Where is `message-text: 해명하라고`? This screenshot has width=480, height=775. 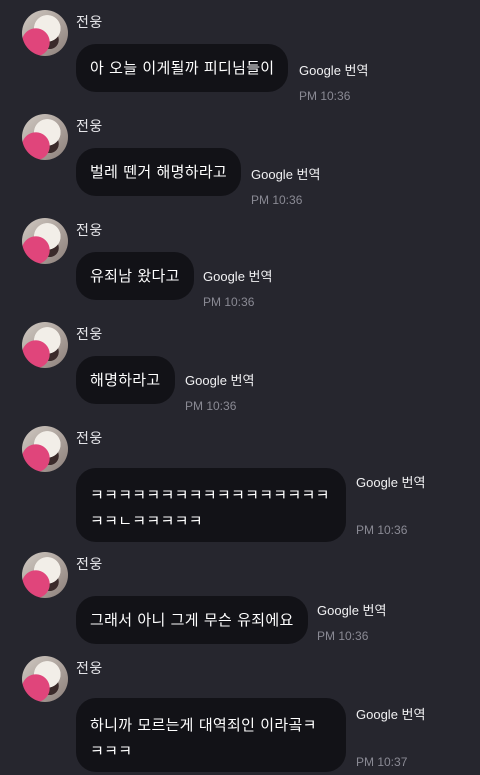 message-text: 해명하라고 is located at coordinates (125, 380).